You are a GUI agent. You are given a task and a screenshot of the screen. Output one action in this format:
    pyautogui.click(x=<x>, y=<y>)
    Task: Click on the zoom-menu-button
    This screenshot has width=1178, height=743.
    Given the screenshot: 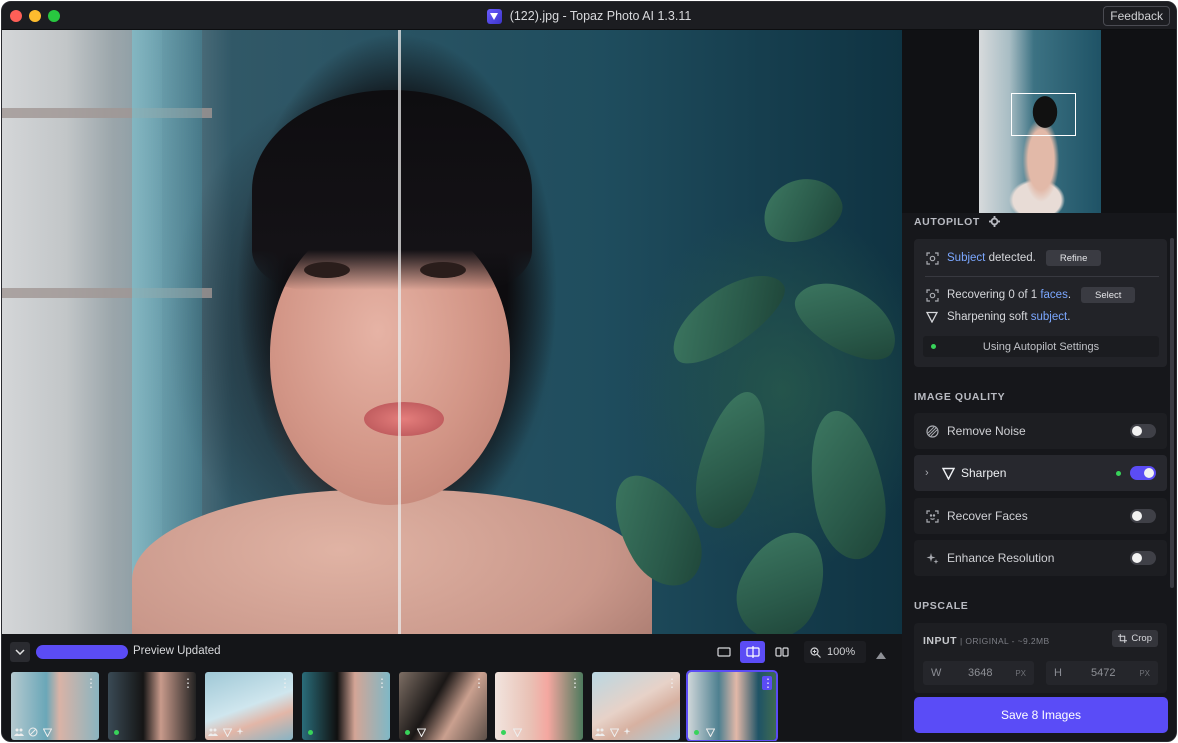 What is the action you would take?
    pyautogui.click(x=881, y=655)
    